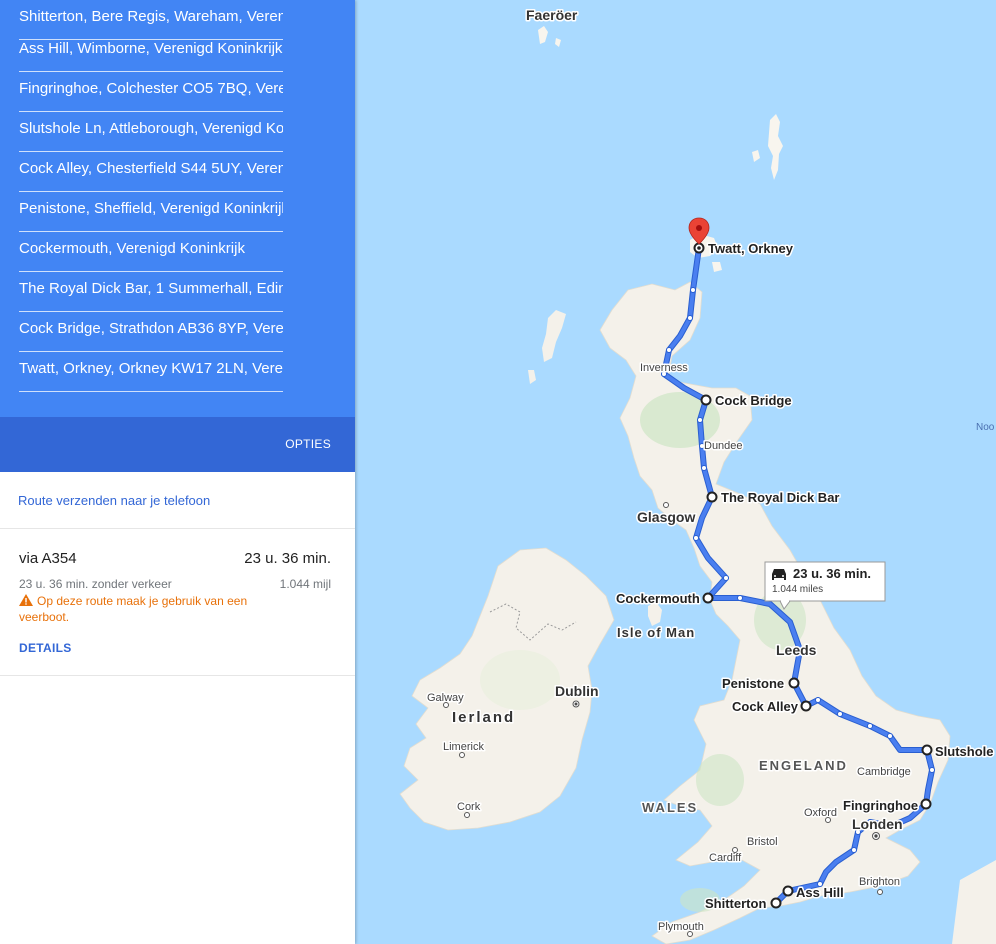 The height and width of the screenshot is (944, 996). I want to click on waypoint-label-cockermouth: Cockermouth, so click(658, 598).